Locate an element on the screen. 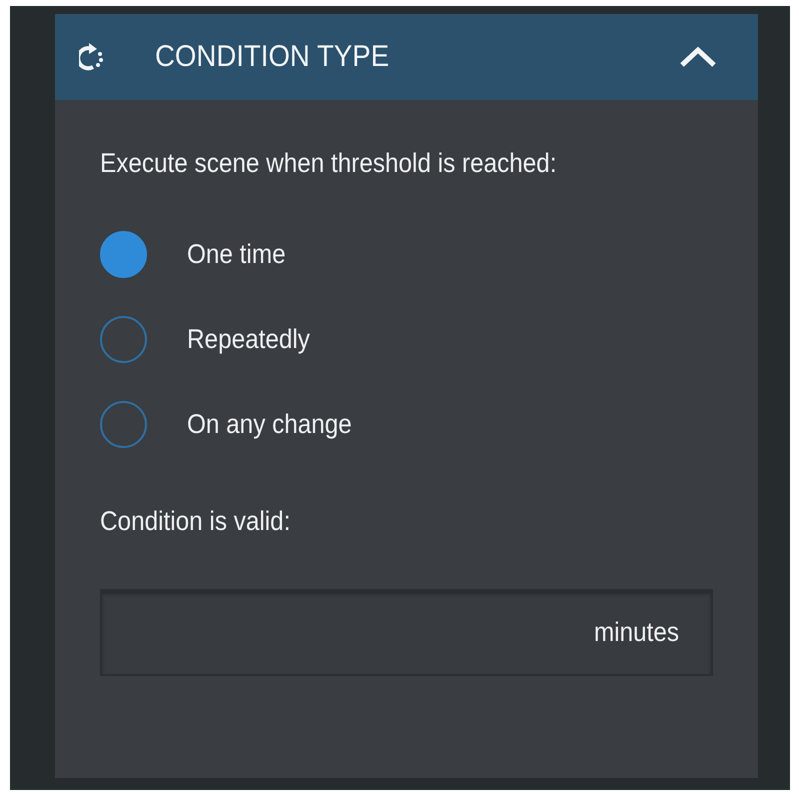  panel-header: CONDITION TYPE is located at coordinates (406, 57).